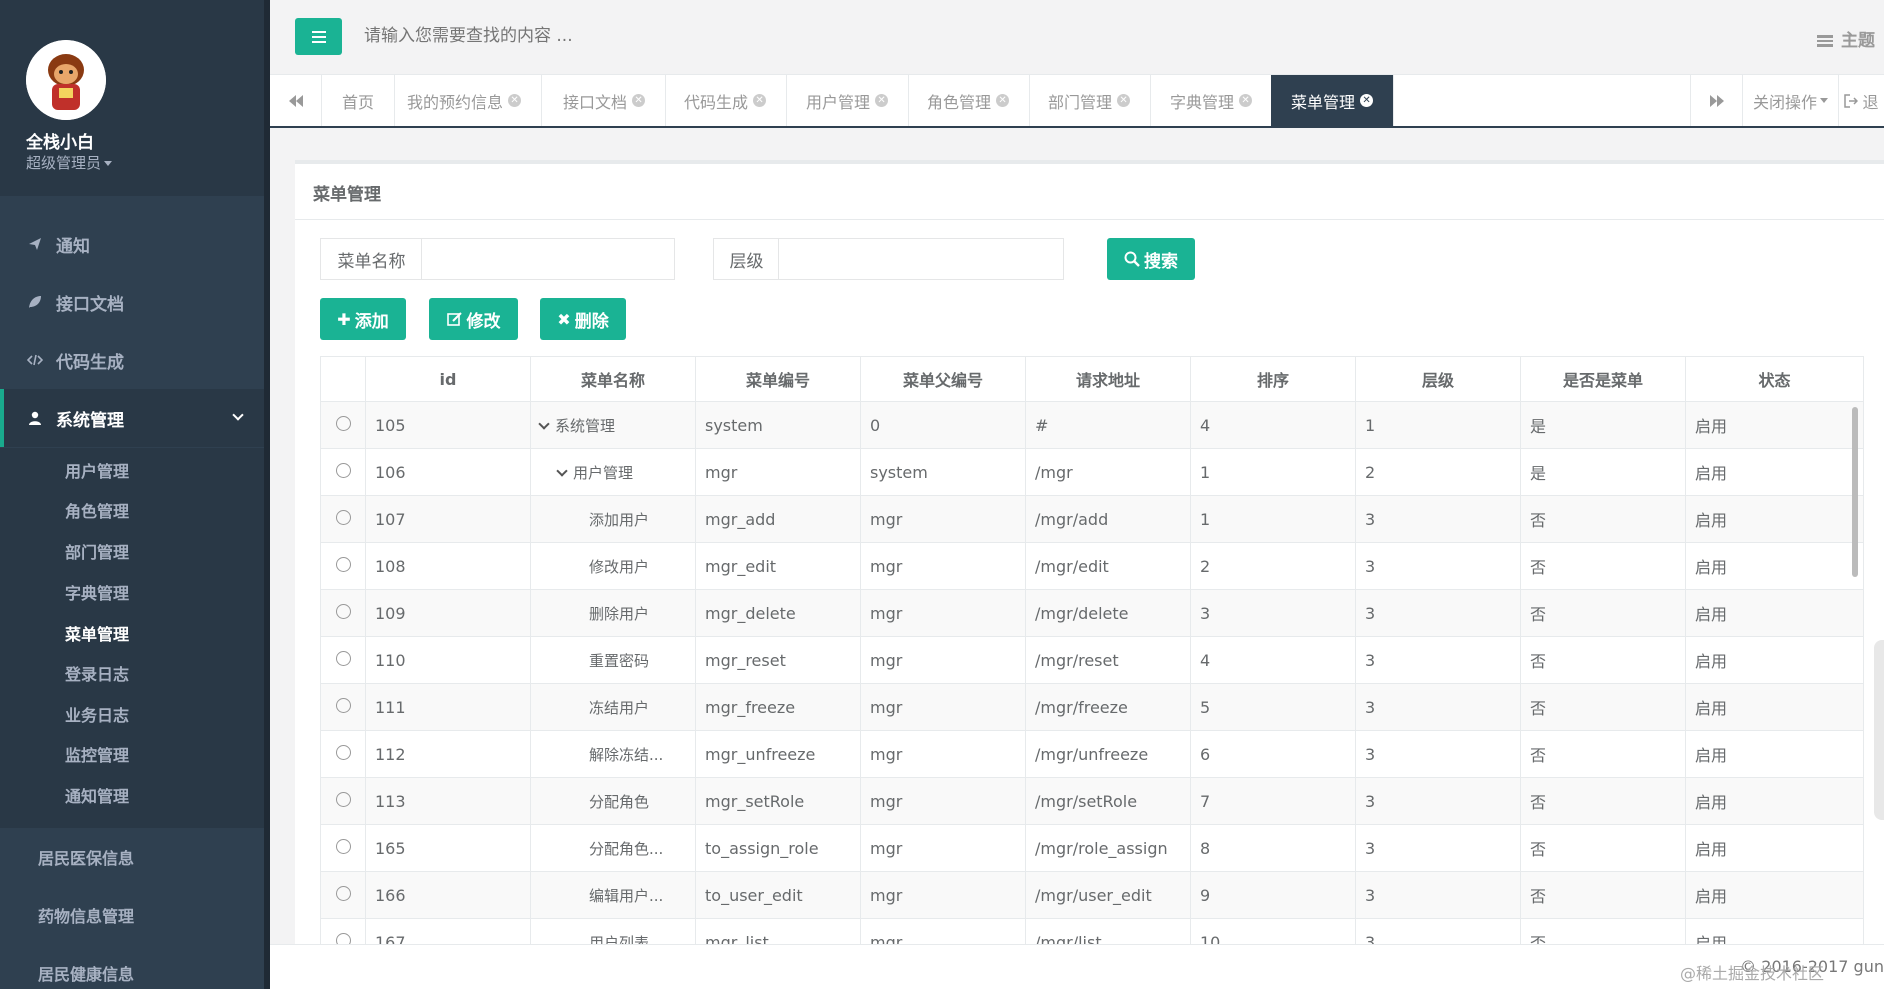 The height and width of the screenshot is (989, 1884). What do you see at coordinates (1092, 519) in the screenshot?
I see `table-row: 107 添加用户 mgr_add mgr/mgr/add 1 3 否启用` at bounding box center [1092, 519].